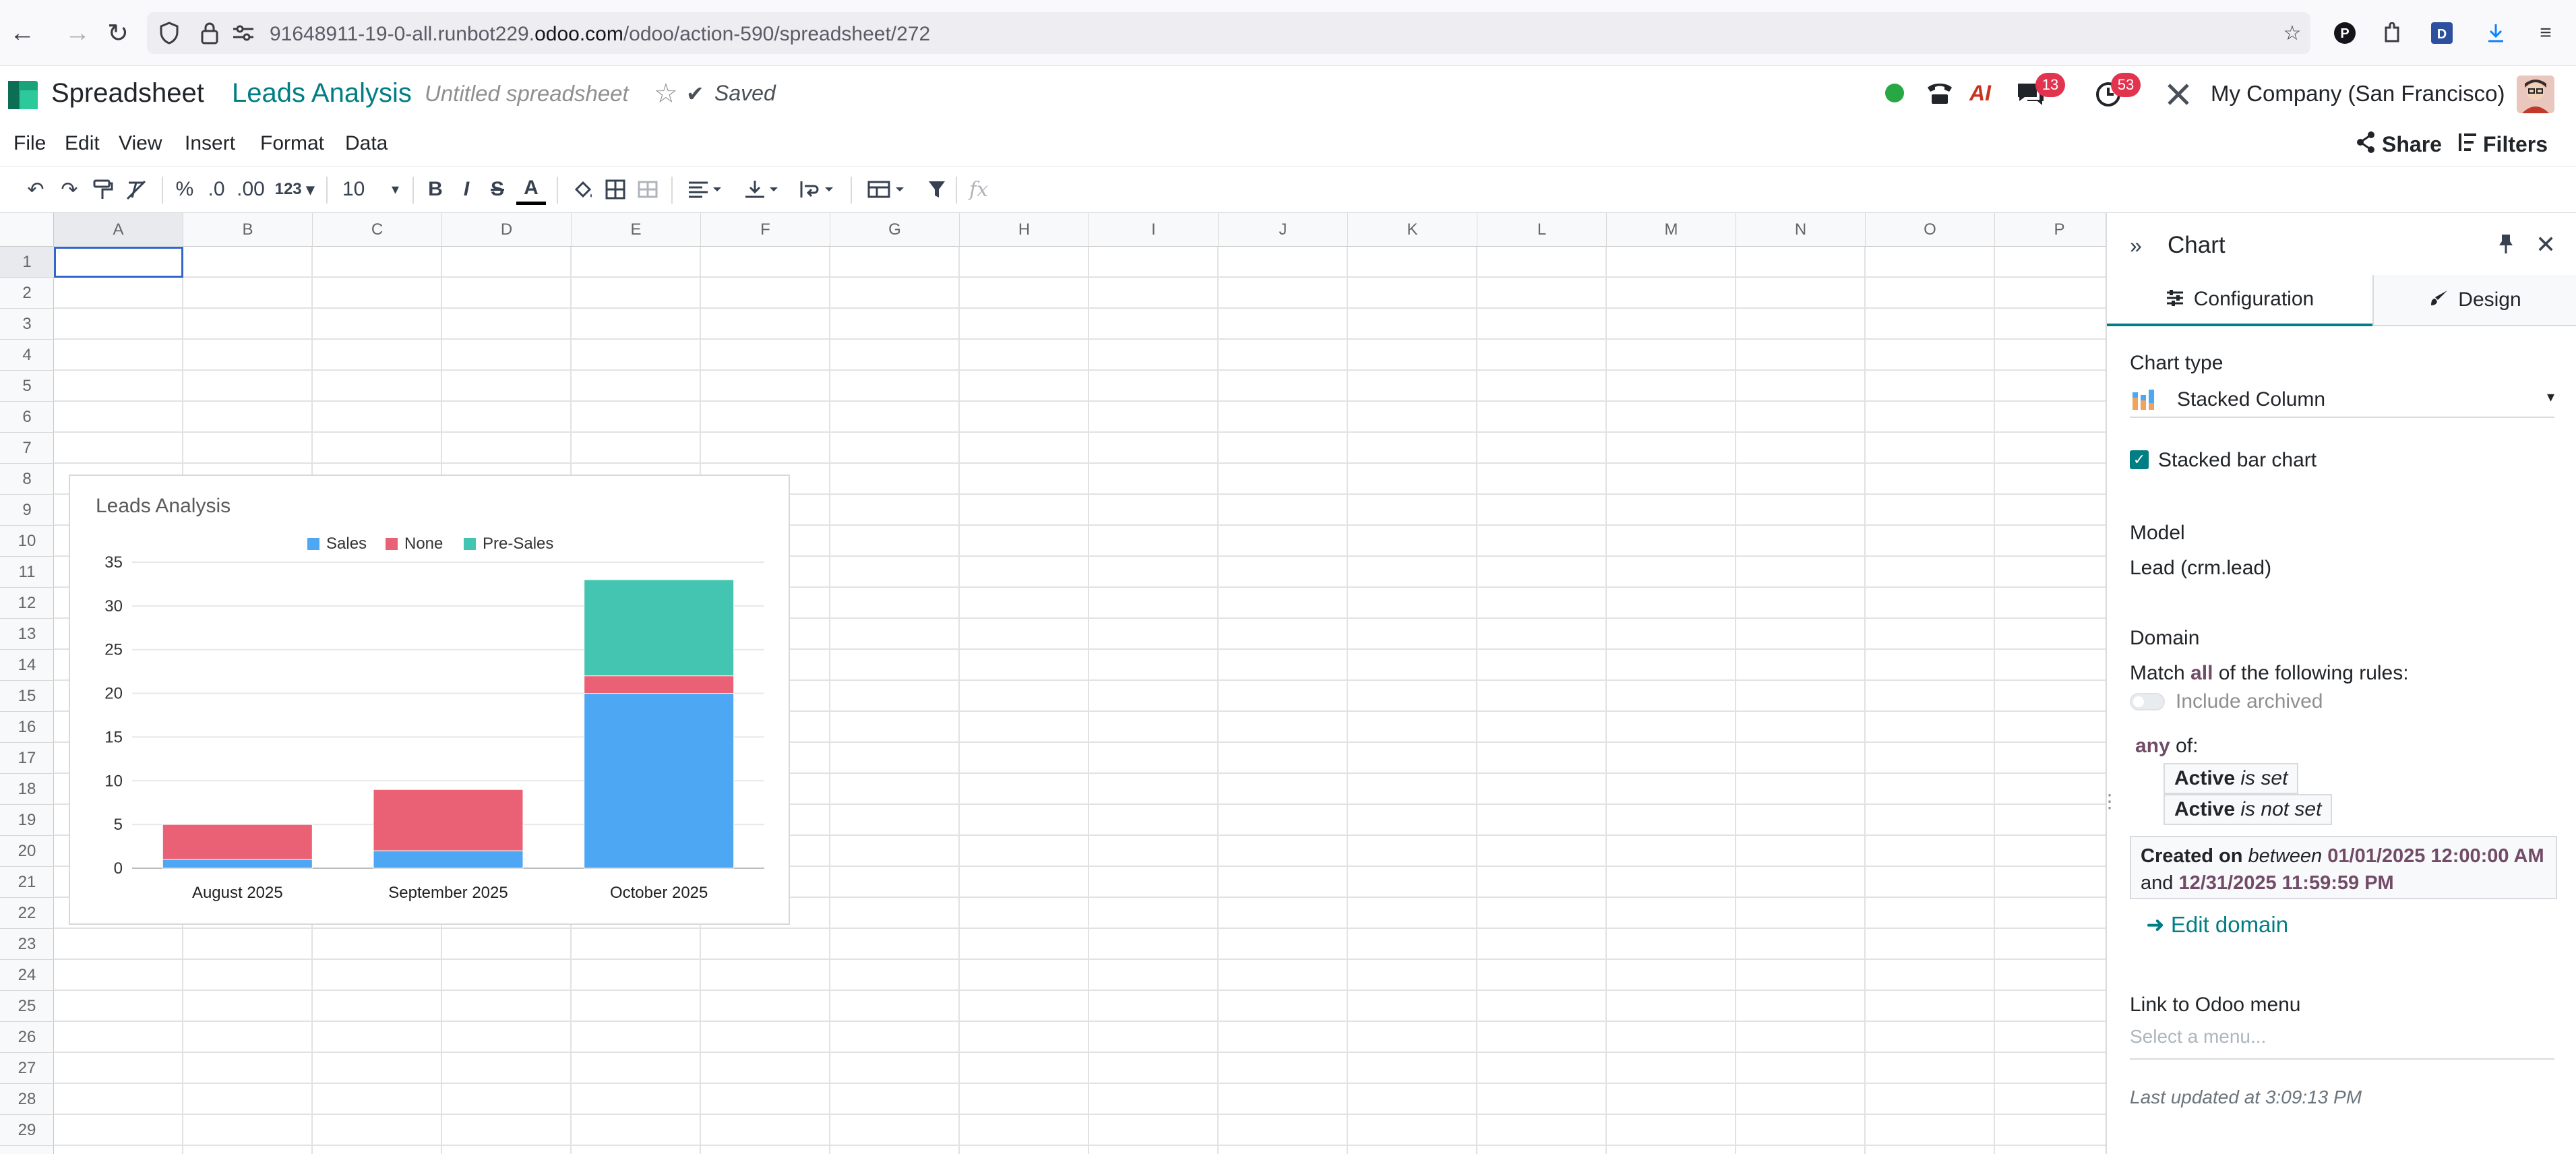 The width and height of the screenshot is (2576, 1154). What do you see at coordinates (648, 189) in the screenshot?
I see `merge-cells-icon` at bounding box center [648, 189].